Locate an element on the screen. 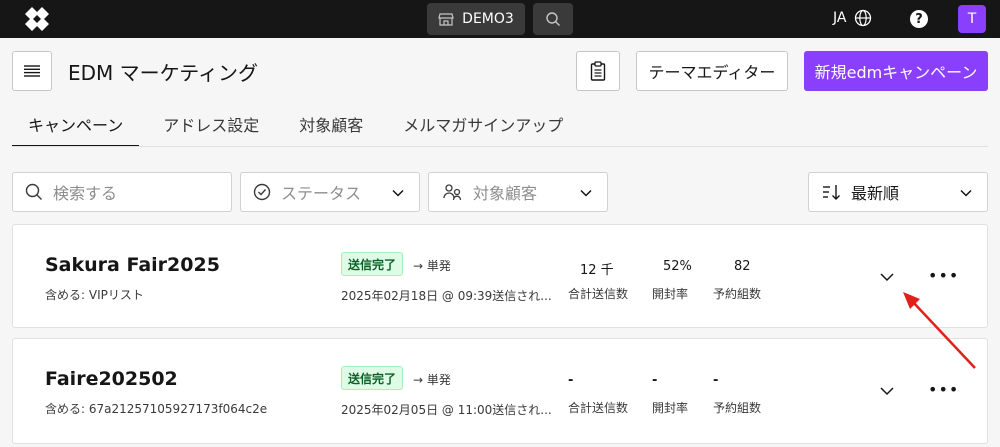 The width and height of the screenshot is (1000, 447). check-circle-icon is located at coordinates (262, 192).